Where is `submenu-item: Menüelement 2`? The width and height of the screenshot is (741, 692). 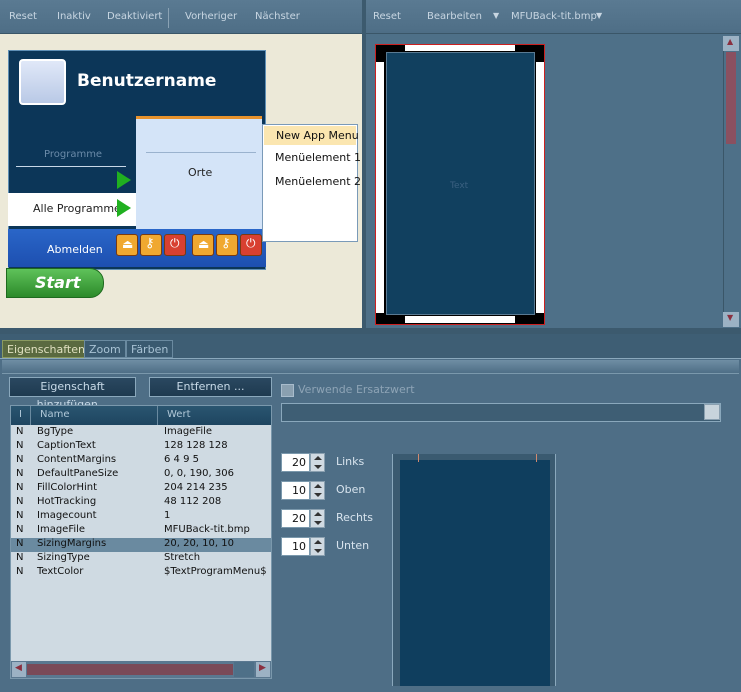 submenu-item: Menüelement 2 is located at coordinates (318, 181).